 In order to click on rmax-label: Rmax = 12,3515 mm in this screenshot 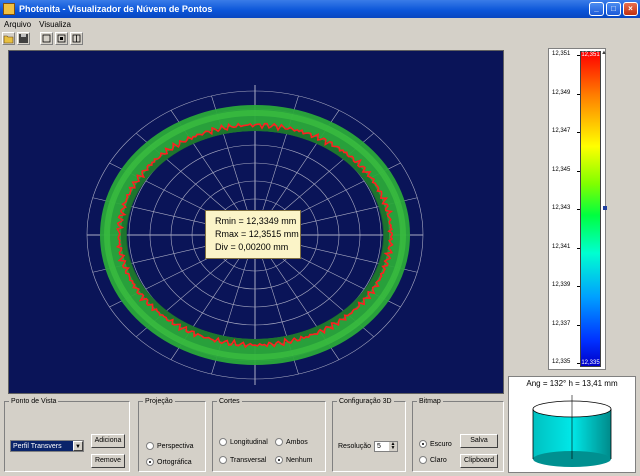, I will do `click(257, 234)`.